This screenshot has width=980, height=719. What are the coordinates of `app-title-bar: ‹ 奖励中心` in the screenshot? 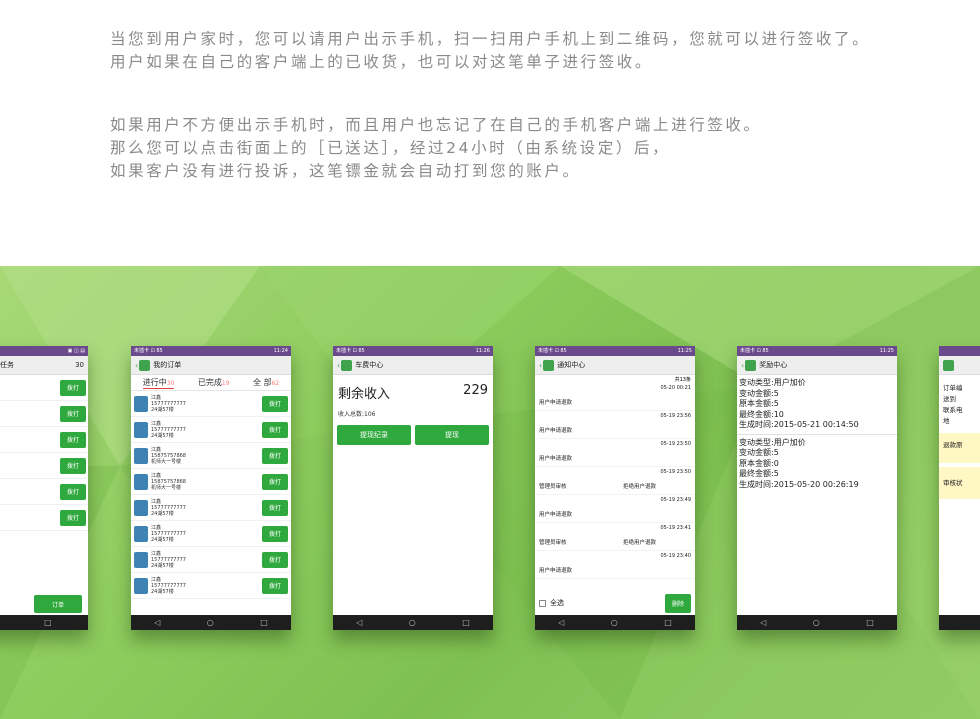 It's located at (817, 365).